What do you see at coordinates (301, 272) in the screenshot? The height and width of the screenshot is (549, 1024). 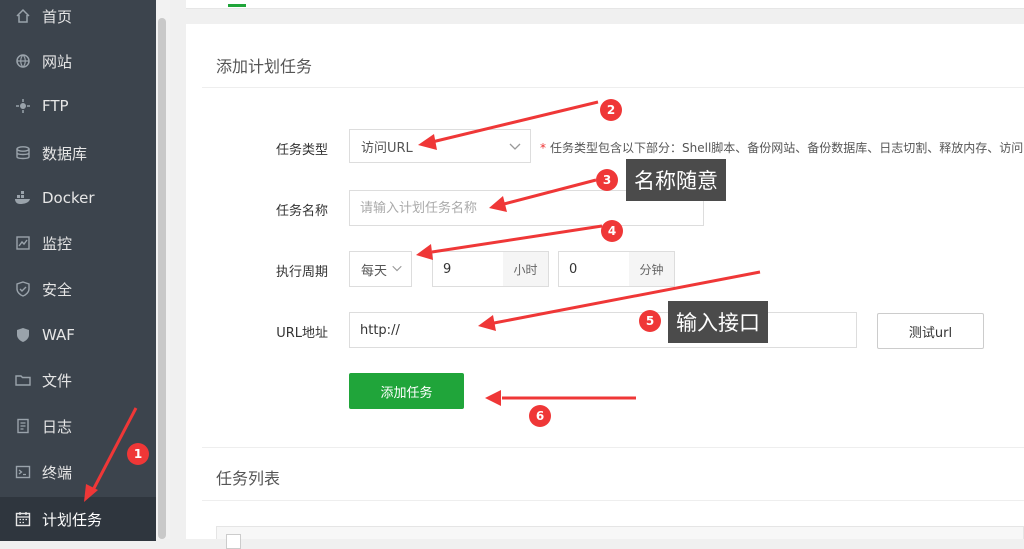 I see `period-label: 执行周期` at bounding box center [301, 272].